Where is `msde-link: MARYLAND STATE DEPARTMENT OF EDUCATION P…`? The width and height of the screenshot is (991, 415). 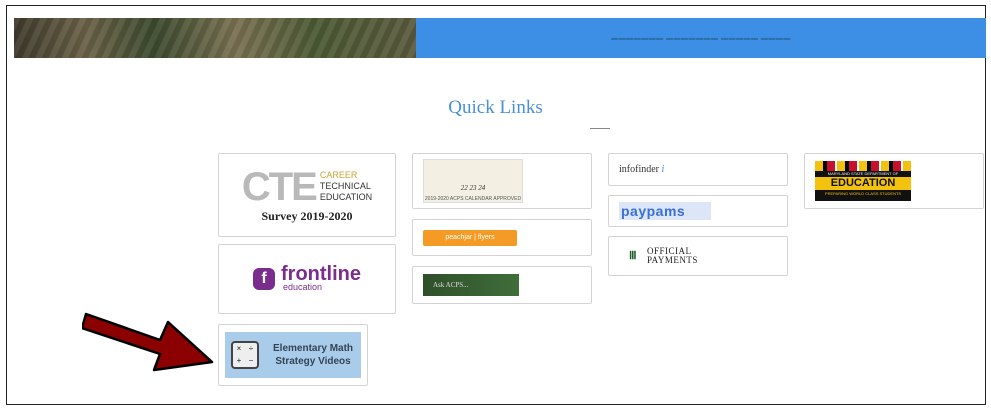 msde-link: MARYLAND STATE DEPARTMENT OF EDUCATION P… is located at coordinates (894, 181).